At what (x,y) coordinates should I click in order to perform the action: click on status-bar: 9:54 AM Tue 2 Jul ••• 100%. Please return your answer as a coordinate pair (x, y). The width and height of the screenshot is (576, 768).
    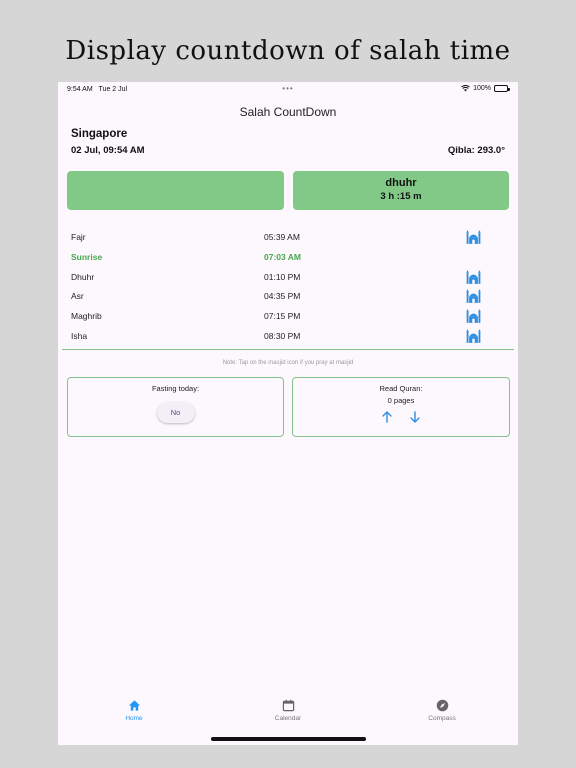
    Looking at the image, I should click on (288, 89).